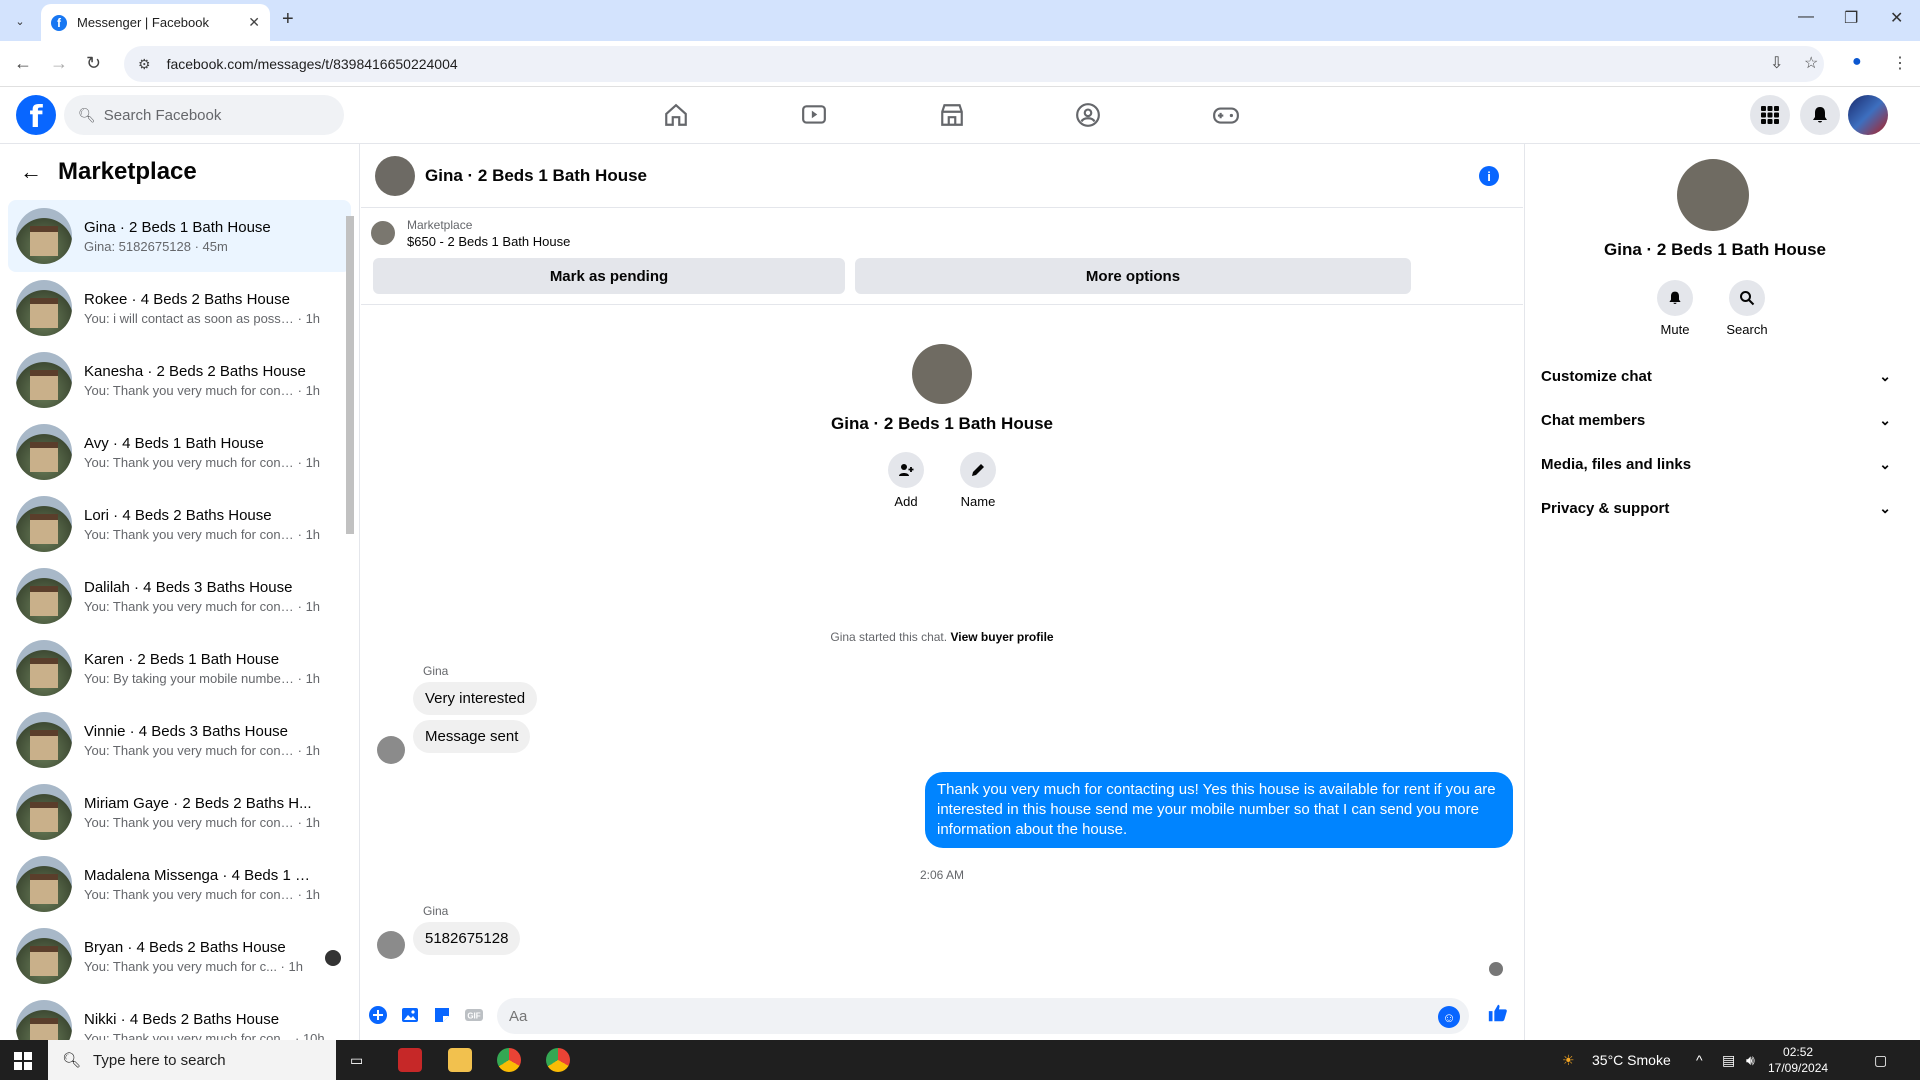 This screenshot has width=1920, height=1080. I want to click on mute-button: Mute, so click(1675, 308).